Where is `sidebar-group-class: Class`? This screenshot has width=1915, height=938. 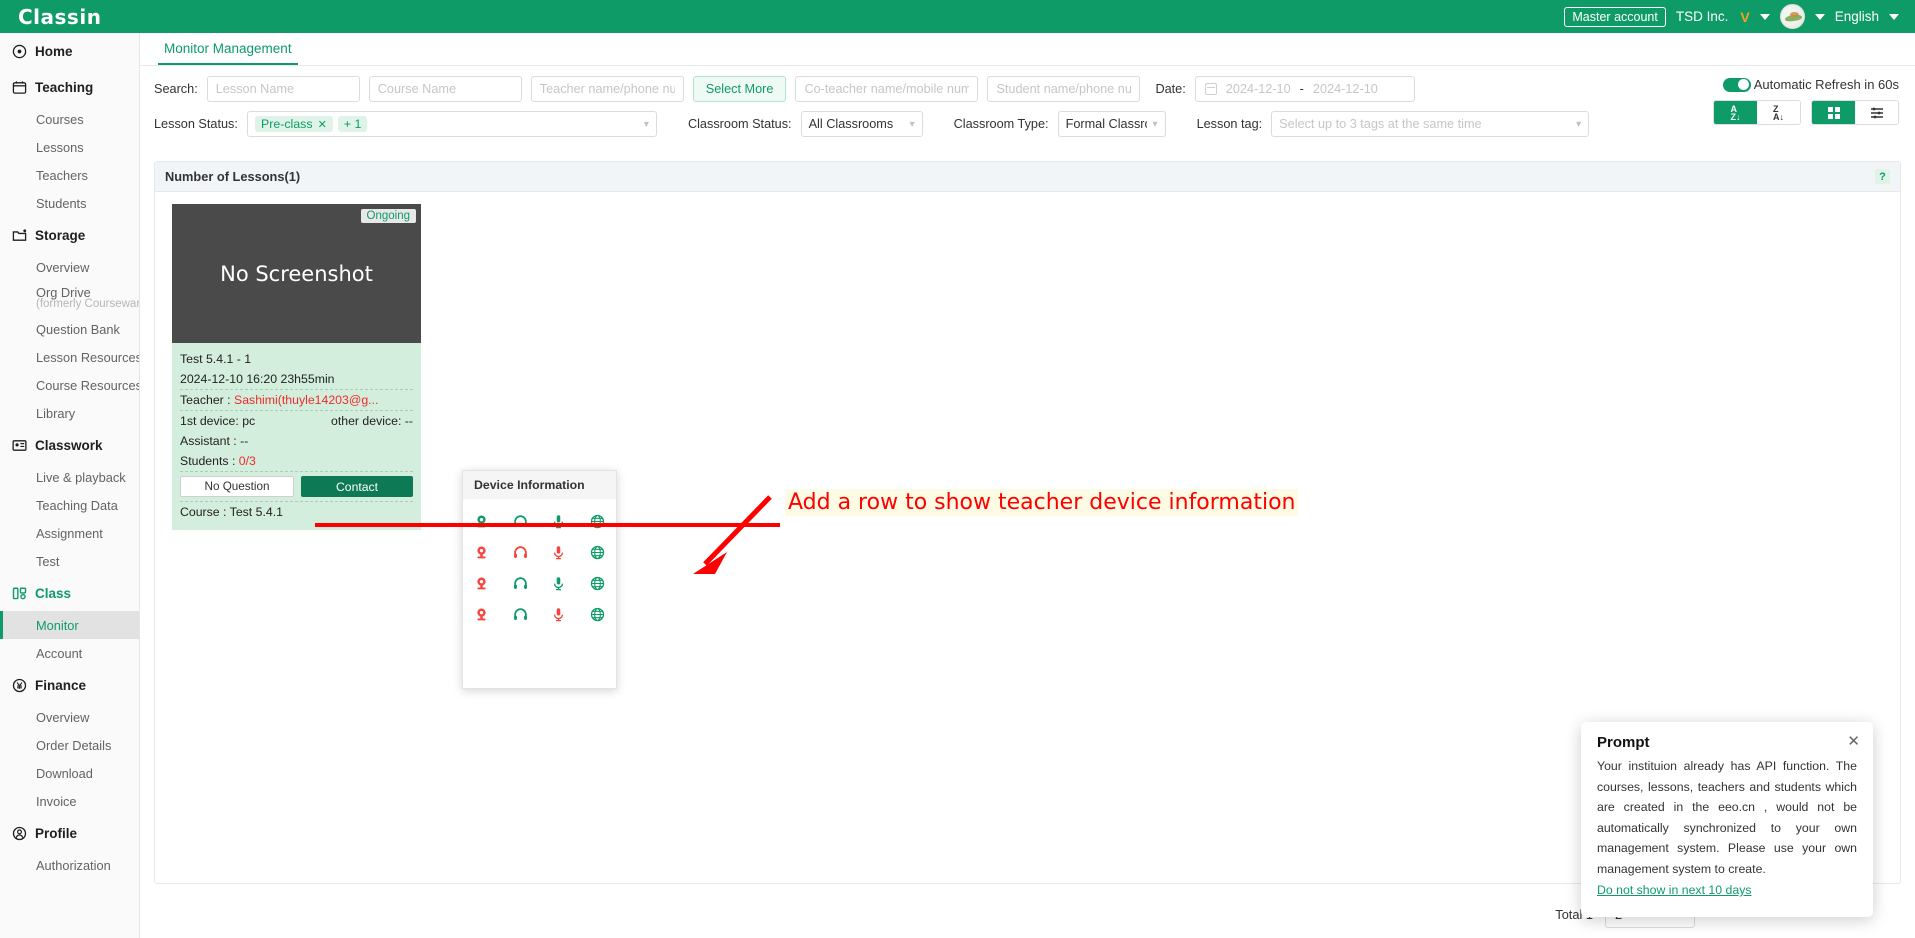
sidebar-group-class: Class is located at coordinates (69, 593).